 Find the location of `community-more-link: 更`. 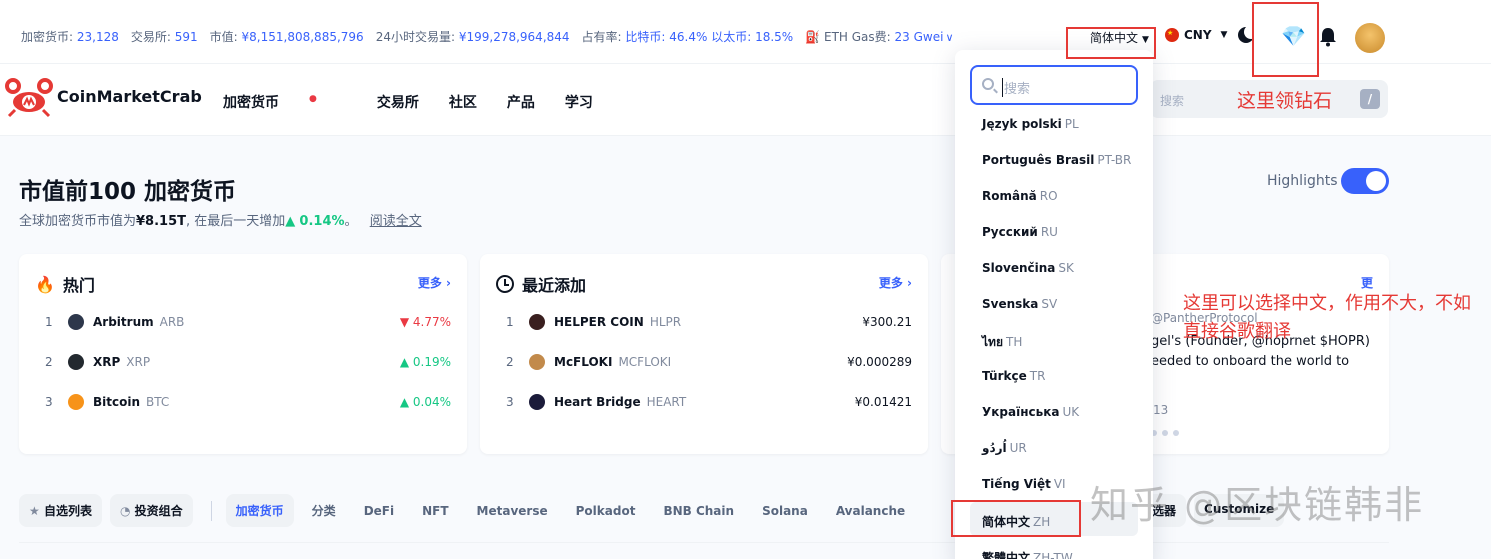

community-more-link: 更 is located at coordinates (1367, 282).